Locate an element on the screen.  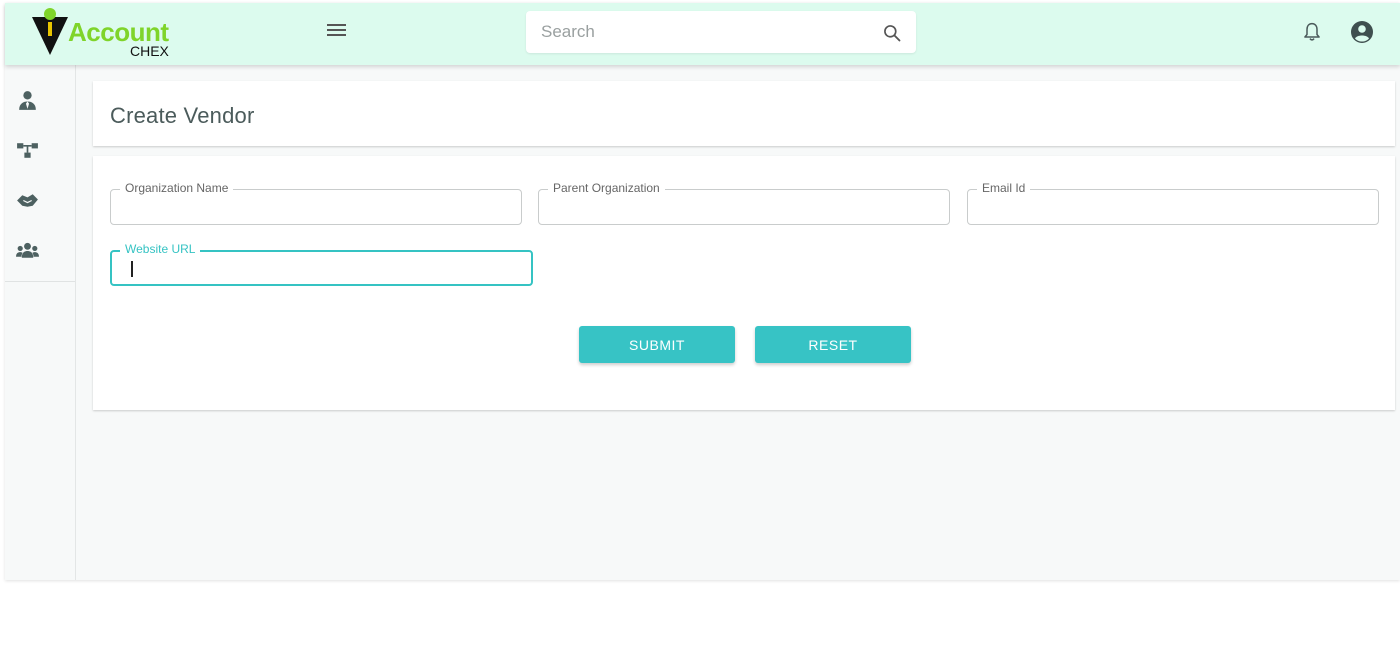
search-bar is located at coordinates (721, 32).